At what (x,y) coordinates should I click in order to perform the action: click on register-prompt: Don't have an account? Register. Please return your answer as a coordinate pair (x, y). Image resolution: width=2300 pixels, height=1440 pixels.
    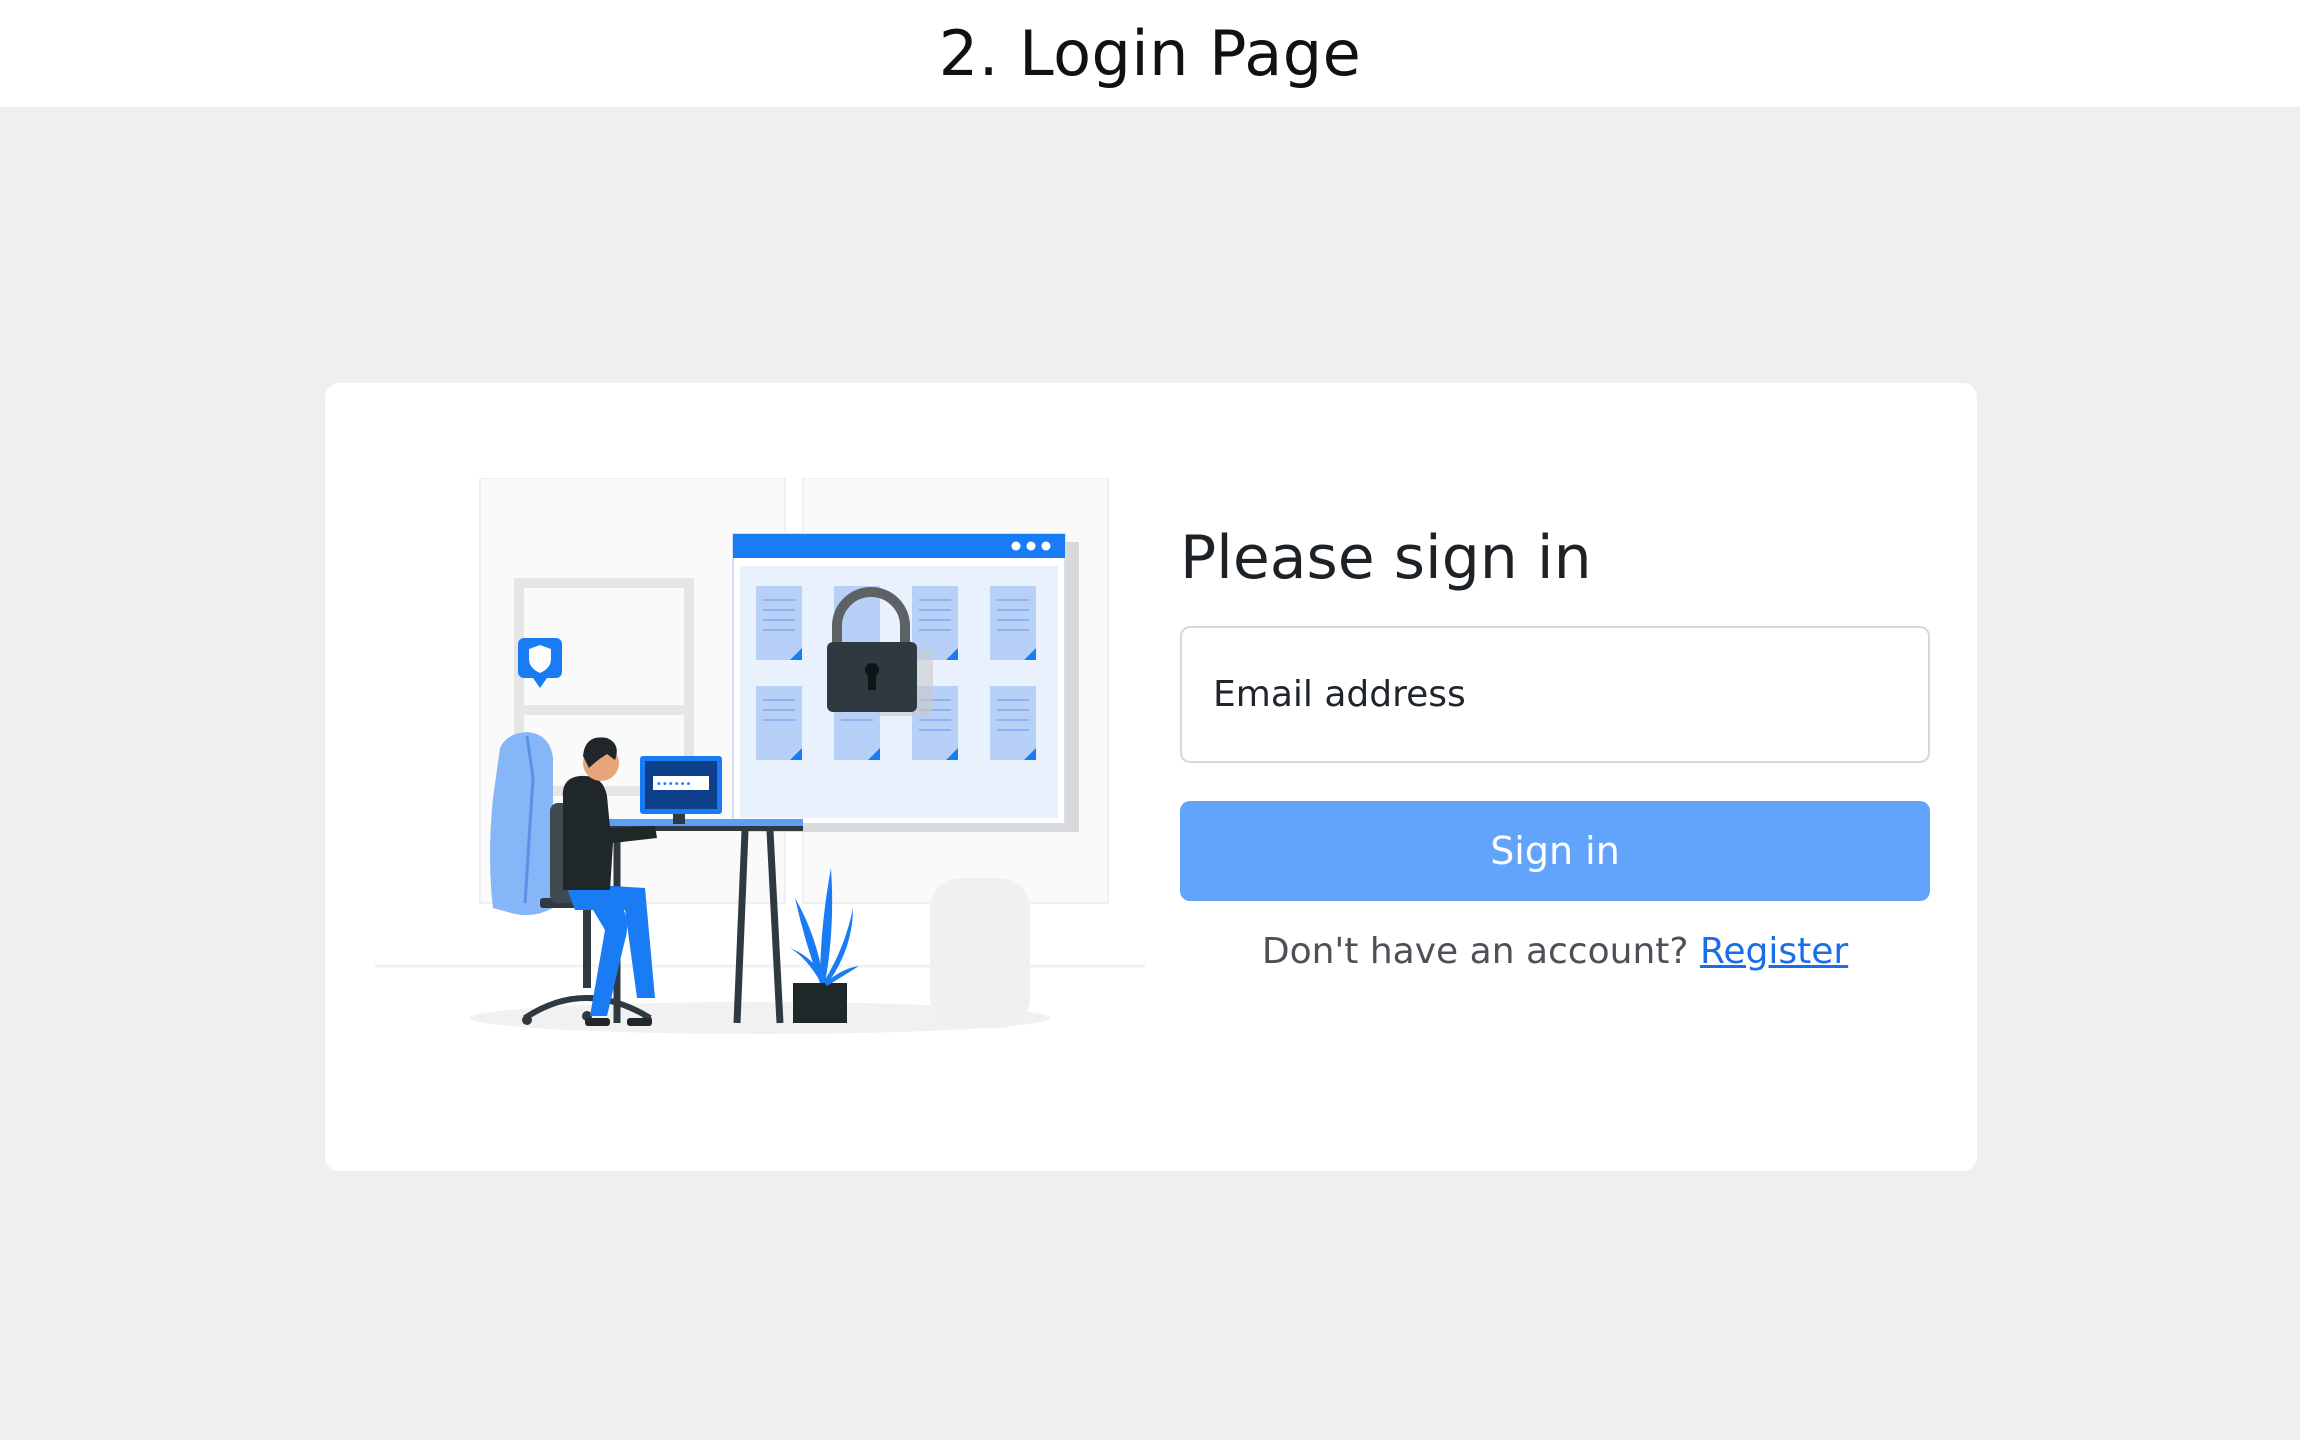
    Looking at the image, I should click on (1555, 951).